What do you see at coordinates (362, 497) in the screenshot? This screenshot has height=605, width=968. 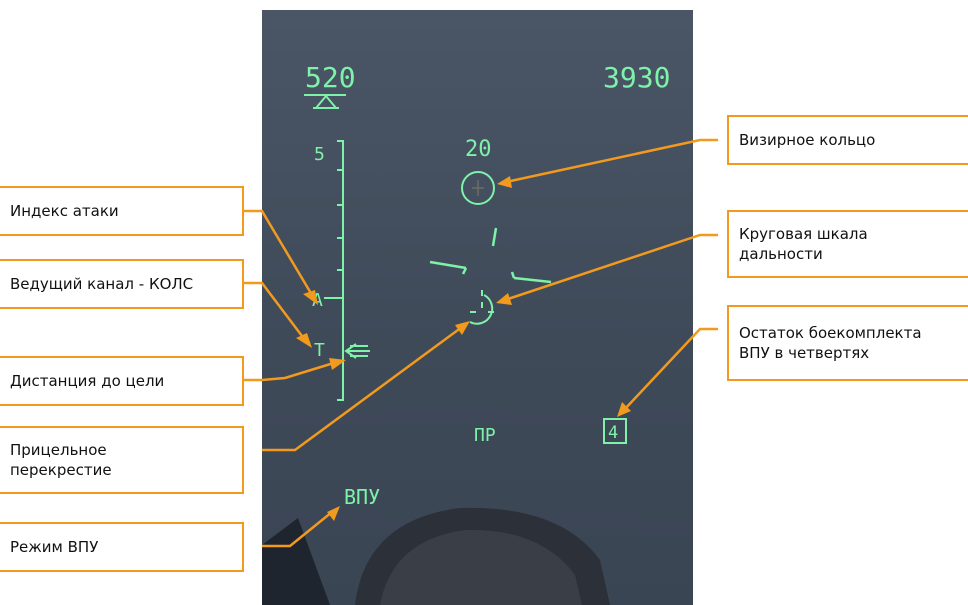 I see `vpu-mode: ВПУ` at bounding box center [362, 497].